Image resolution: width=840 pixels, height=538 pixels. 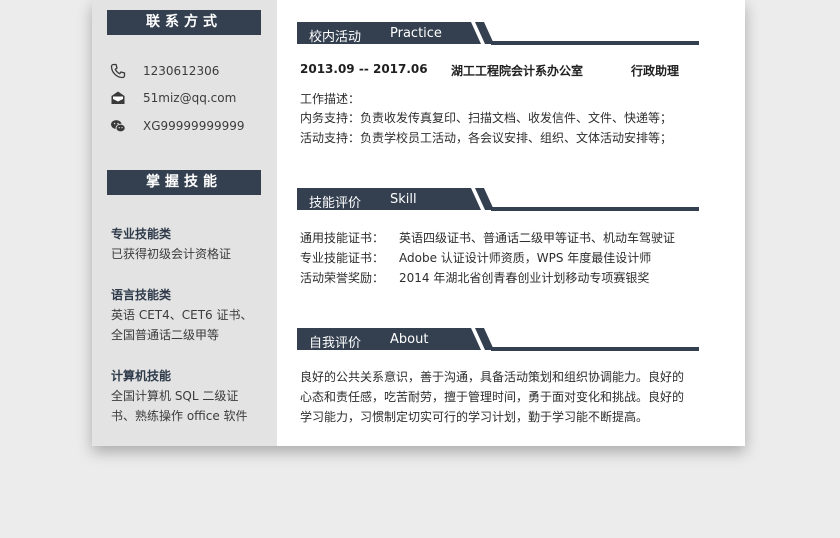 I want to click on skill-category-line: 已获得初级会计资格证, so click(x=171, y=254).